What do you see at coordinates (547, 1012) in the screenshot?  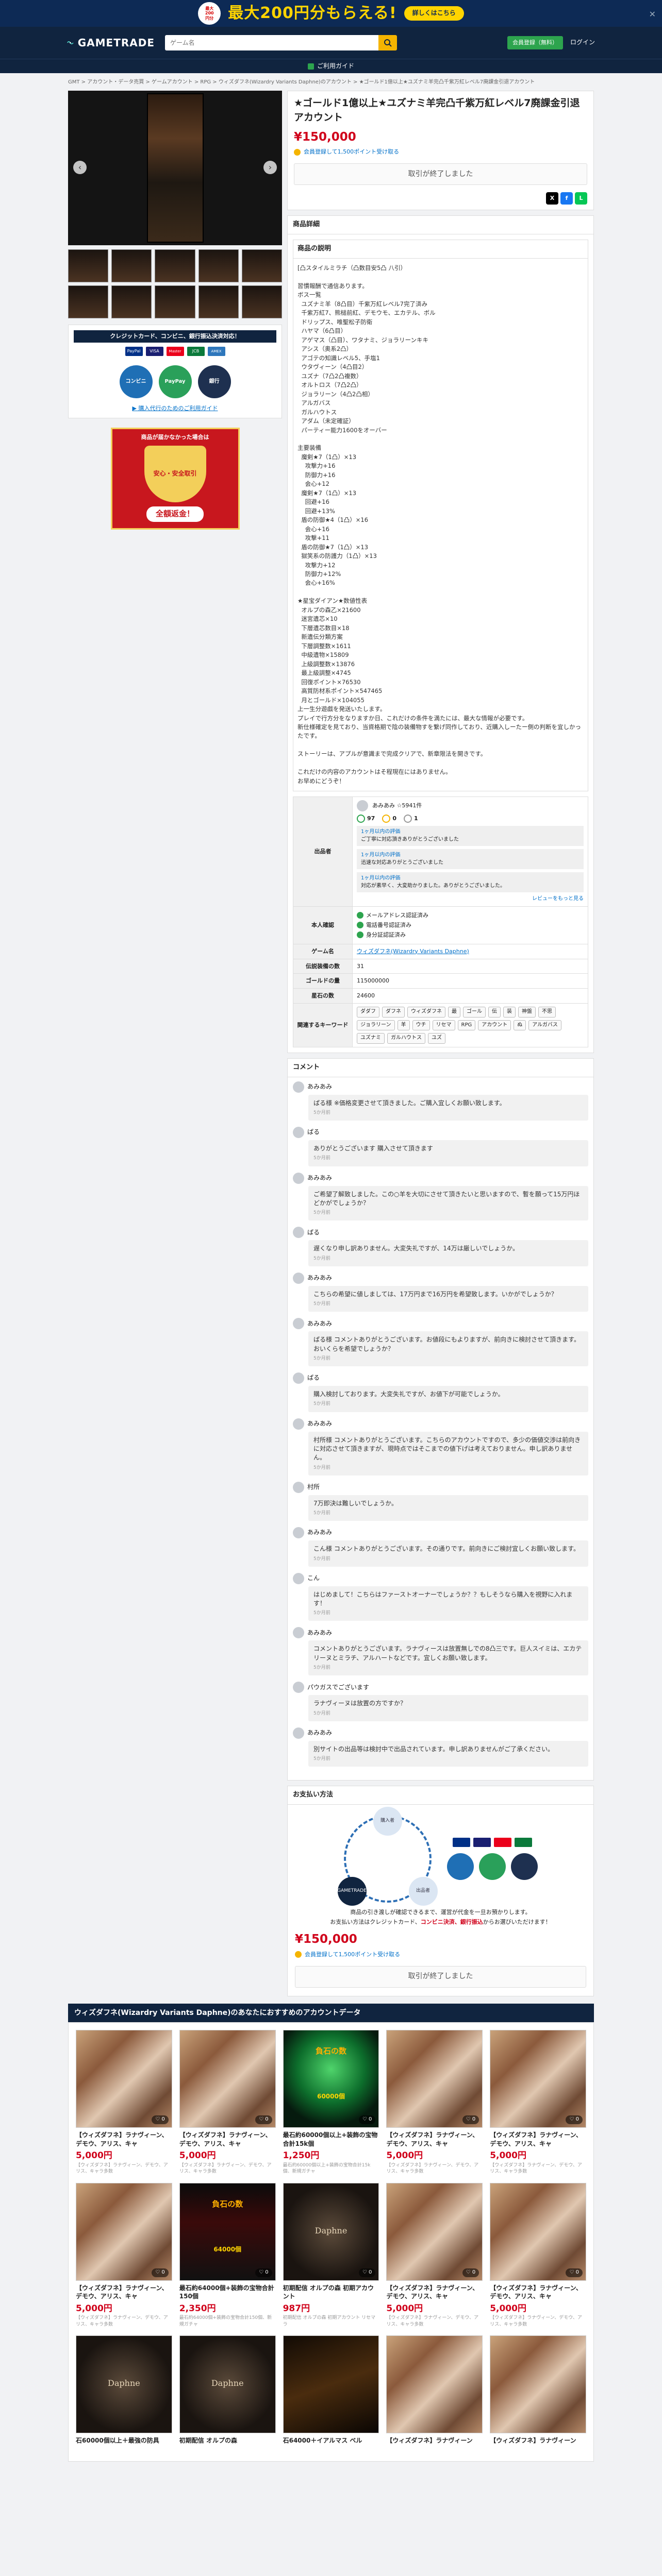 I see `keyword-tag: 不思` at bounding box center [547, 1012].